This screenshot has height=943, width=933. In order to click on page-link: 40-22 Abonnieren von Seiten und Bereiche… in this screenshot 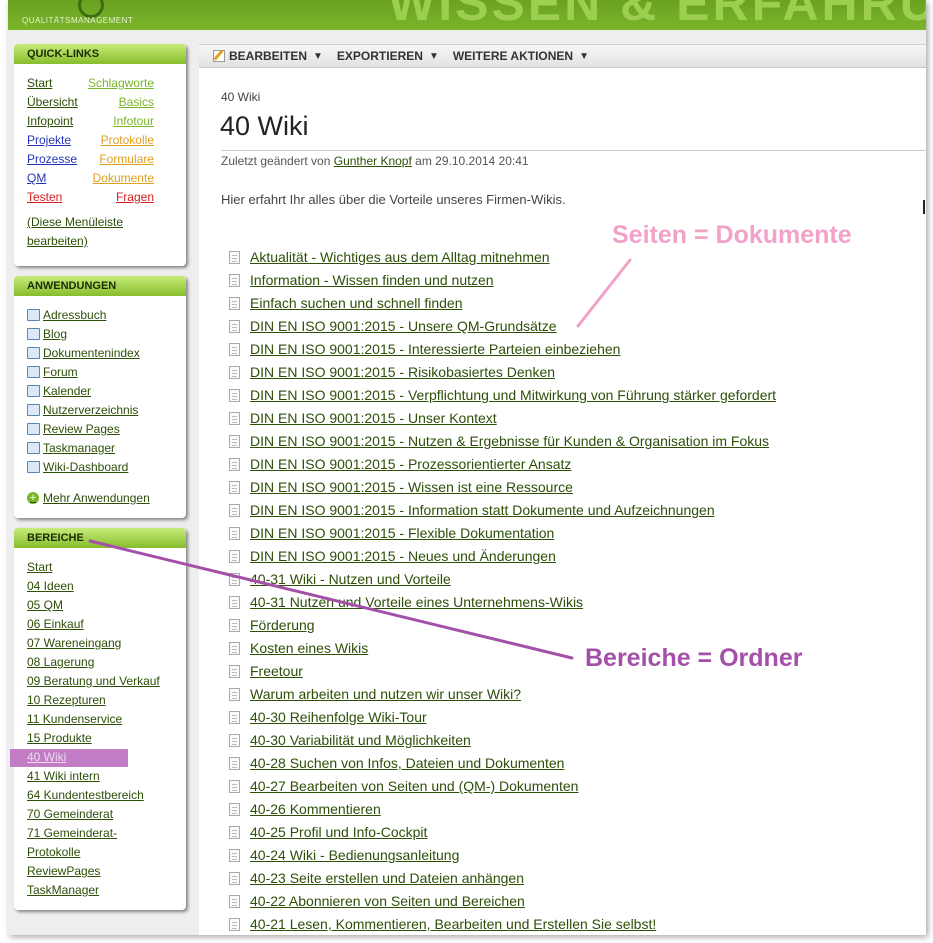, I will do `click(387, 901)`.